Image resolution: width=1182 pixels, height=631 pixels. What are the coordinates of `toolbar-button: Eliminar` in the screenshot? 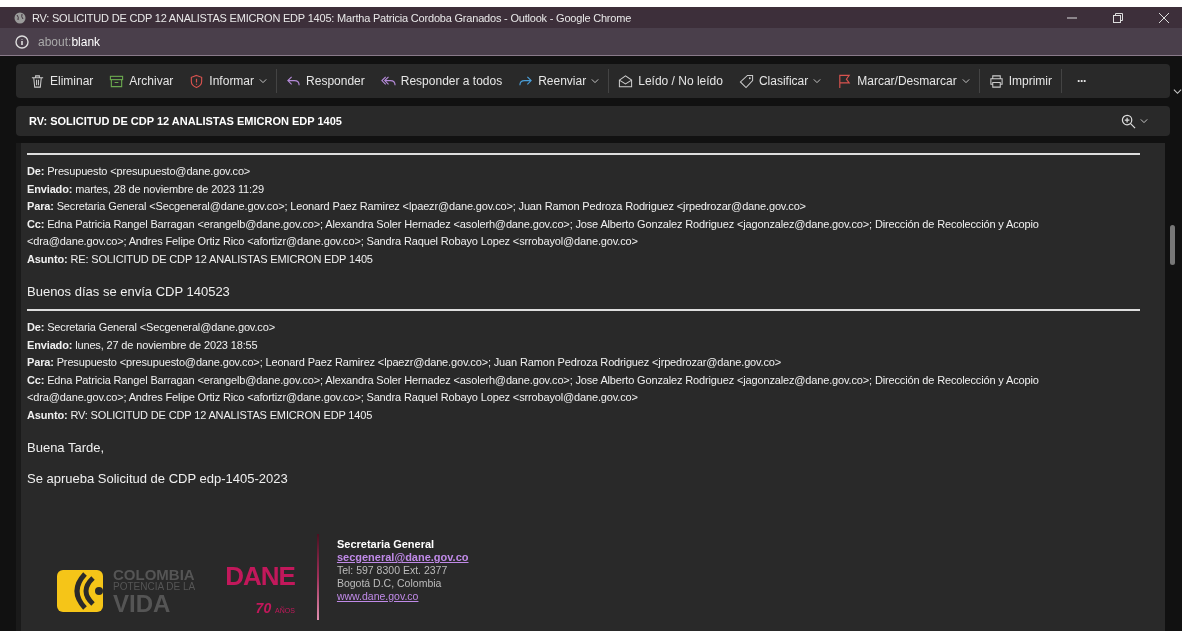 It's located at (62, 81).